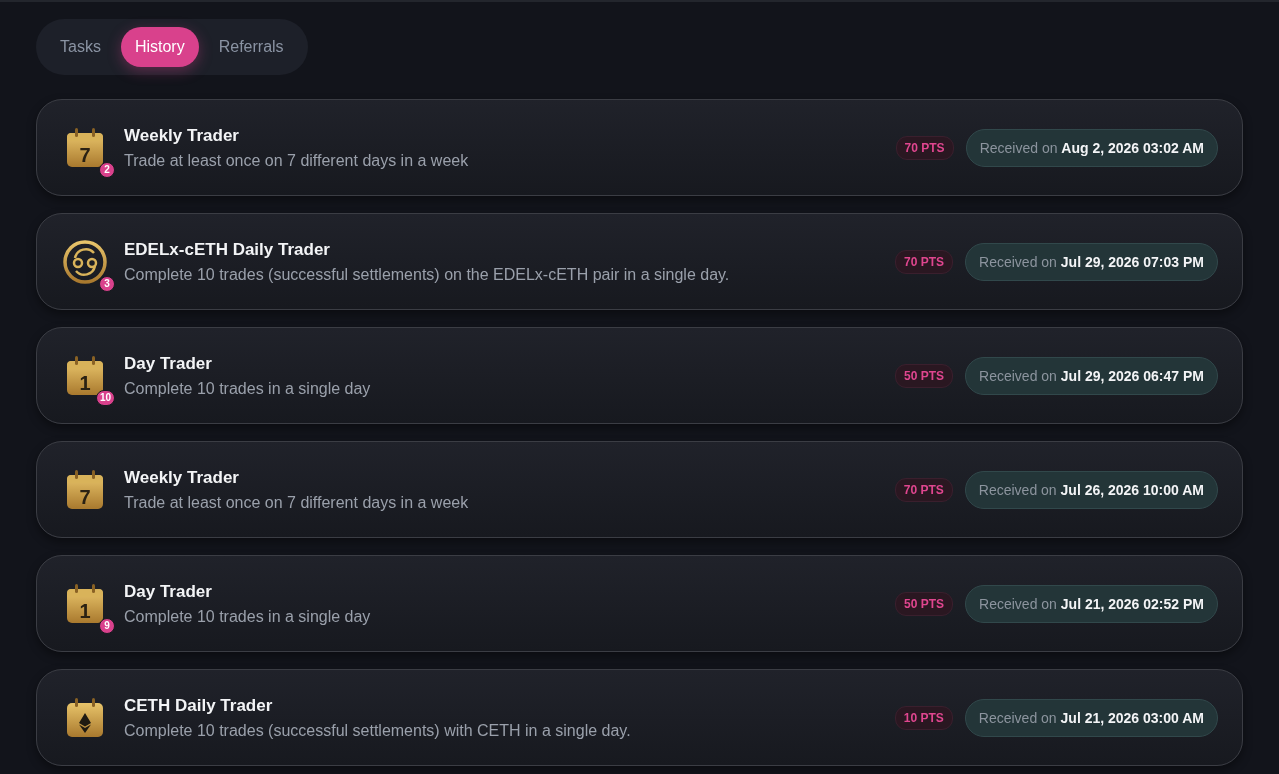 The image size is (1279, 774). I want to click on received-date: Received on Jul 21, 2026 02:52 PM, so click(1091, 603).